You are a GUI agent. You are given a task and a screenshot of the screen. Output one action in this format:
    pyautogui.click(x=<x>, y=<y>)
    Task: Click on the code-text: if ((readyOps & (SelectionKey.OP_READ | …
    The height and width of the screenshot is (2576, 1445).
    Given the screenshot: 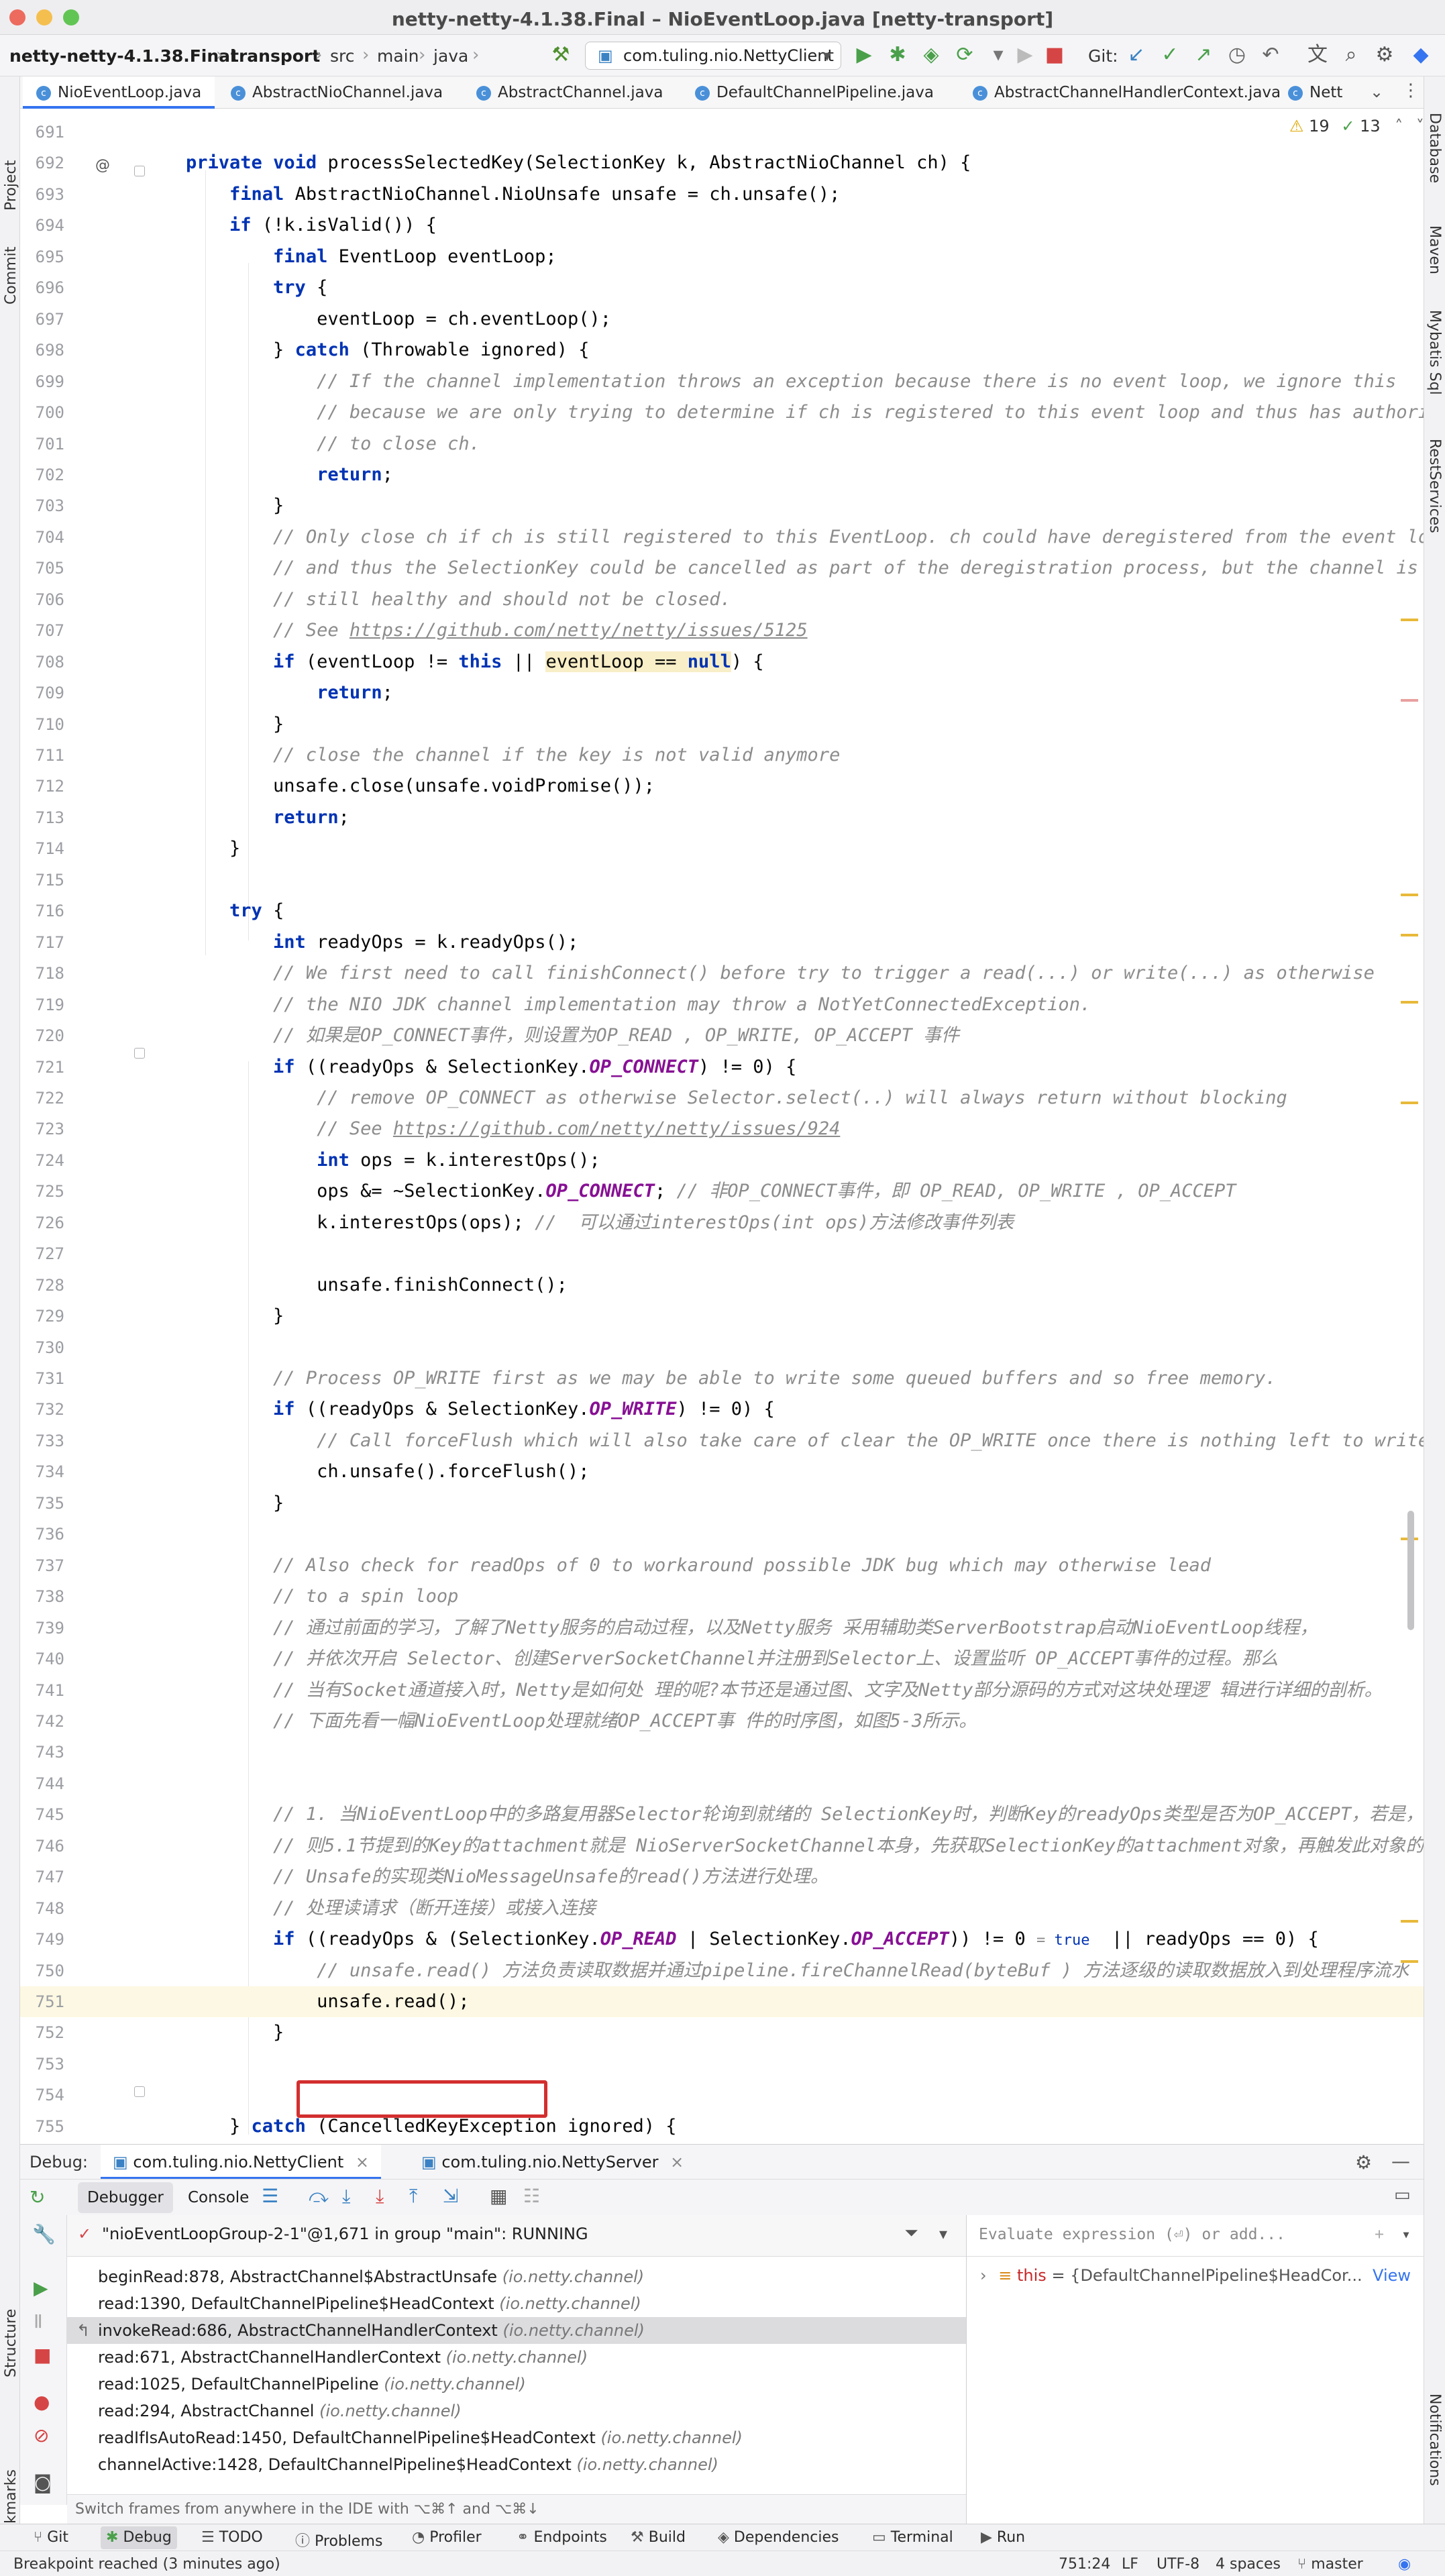 What is the action you would take?
    pyautogui.click(x=752, y=1940)
    